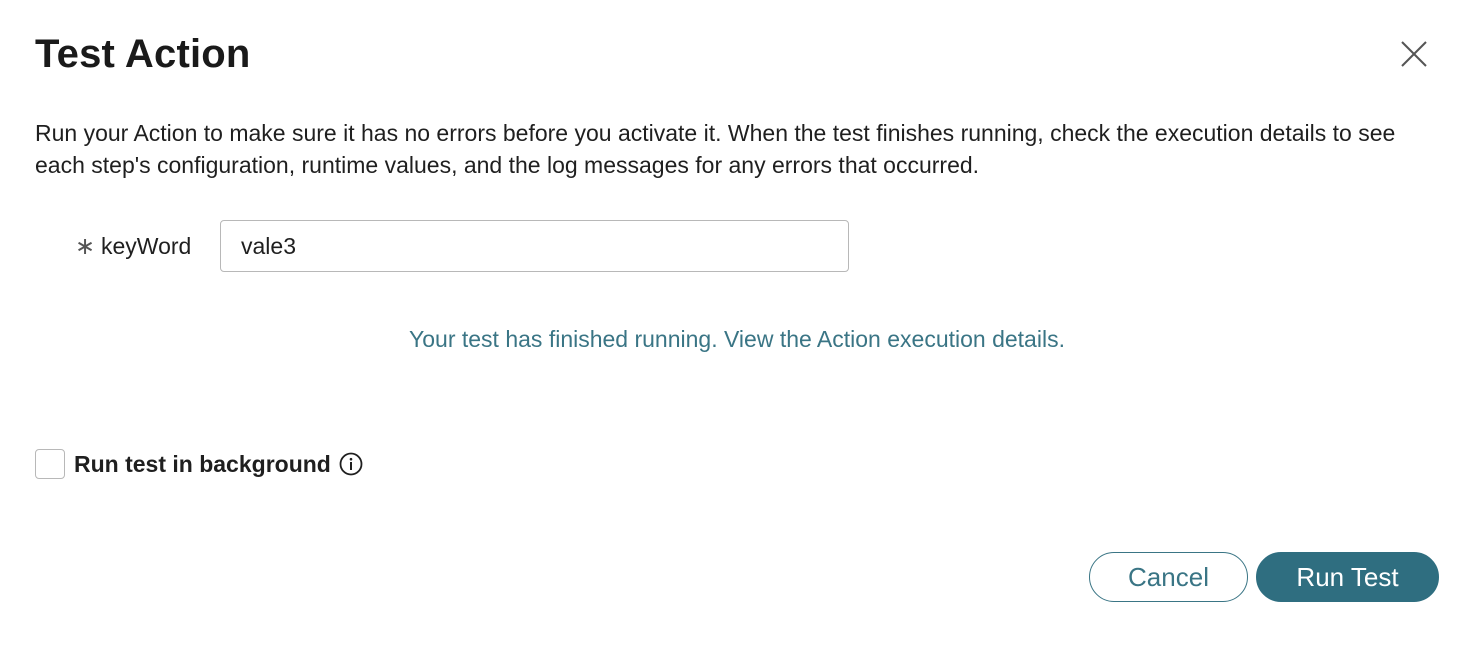  I want to click on run-test-button: Run Test, so click(1347, 577).